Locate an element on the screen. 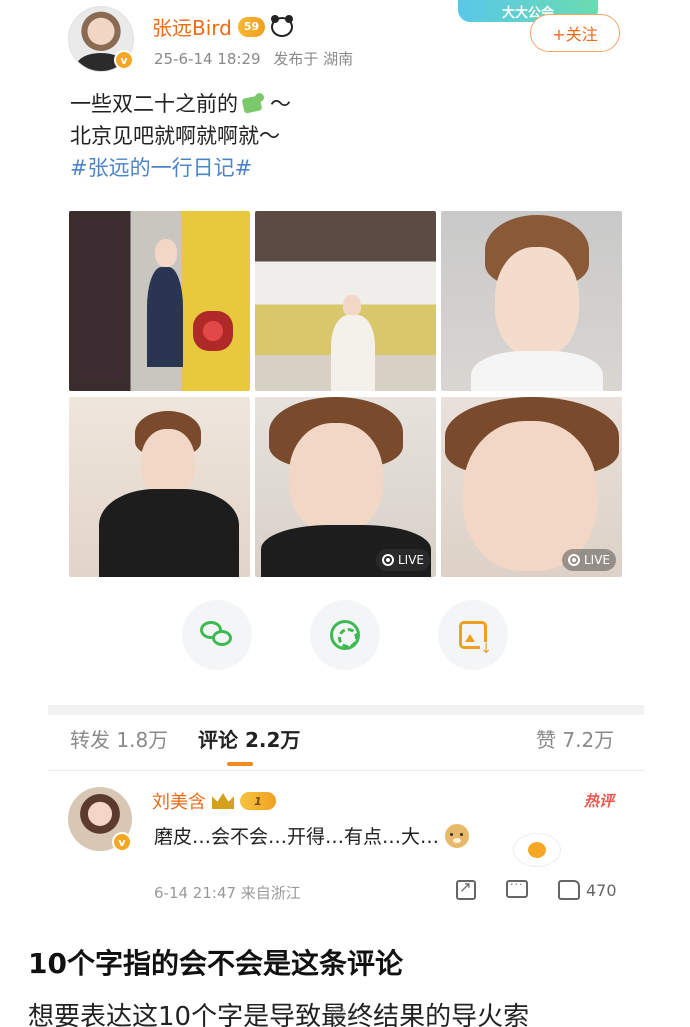 Image resolution: width=690 pixels, height=1027 pixels. post-text-line-2: 北京见吧就啊就啊就～ is located at coordinates (175, 136).